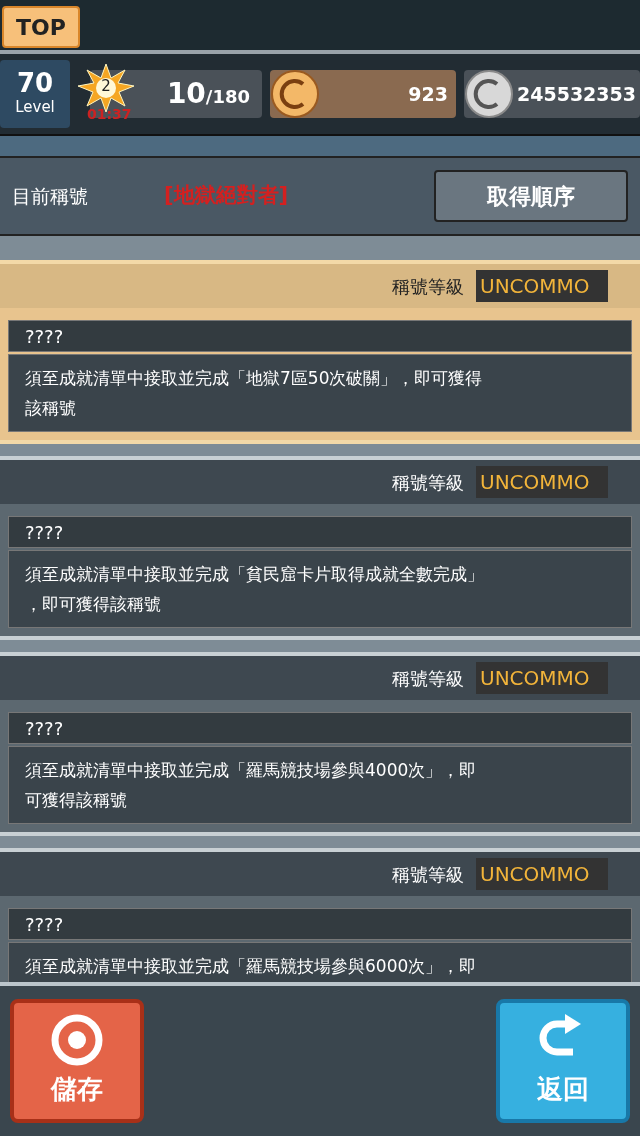  What do you see at coordinates (320, 785) in the screenshot?
I see `title-description: 須至成就清單中接取並完成「羅馬競技場參與4000次」，即 可獲得該稱號` at bounding box center [320, 785].